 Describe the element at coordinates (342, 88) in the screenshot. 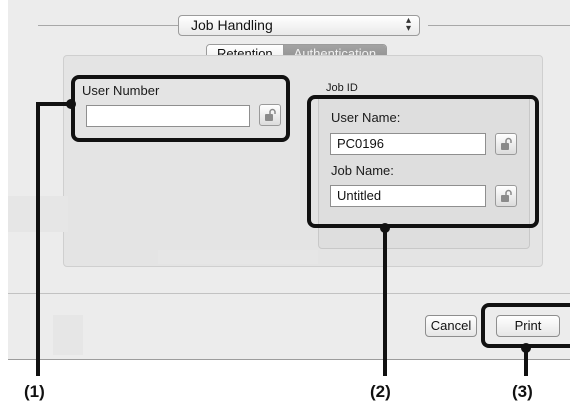

I see `job-id-label: Job ID` at that location.